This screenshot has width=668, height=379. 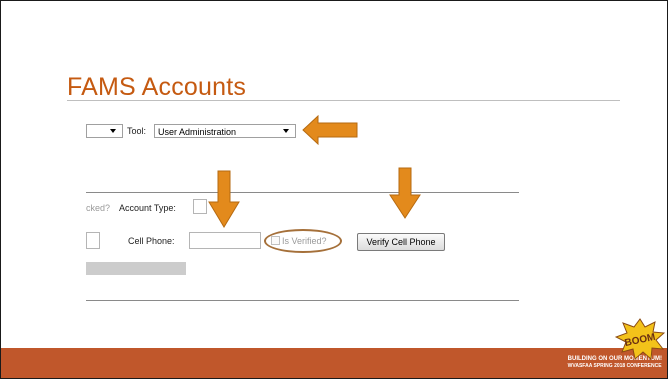 What do you see at coordinates (302, 192) in the screenshot?
I see `section-divider-top` at bounding box center [302, 192].